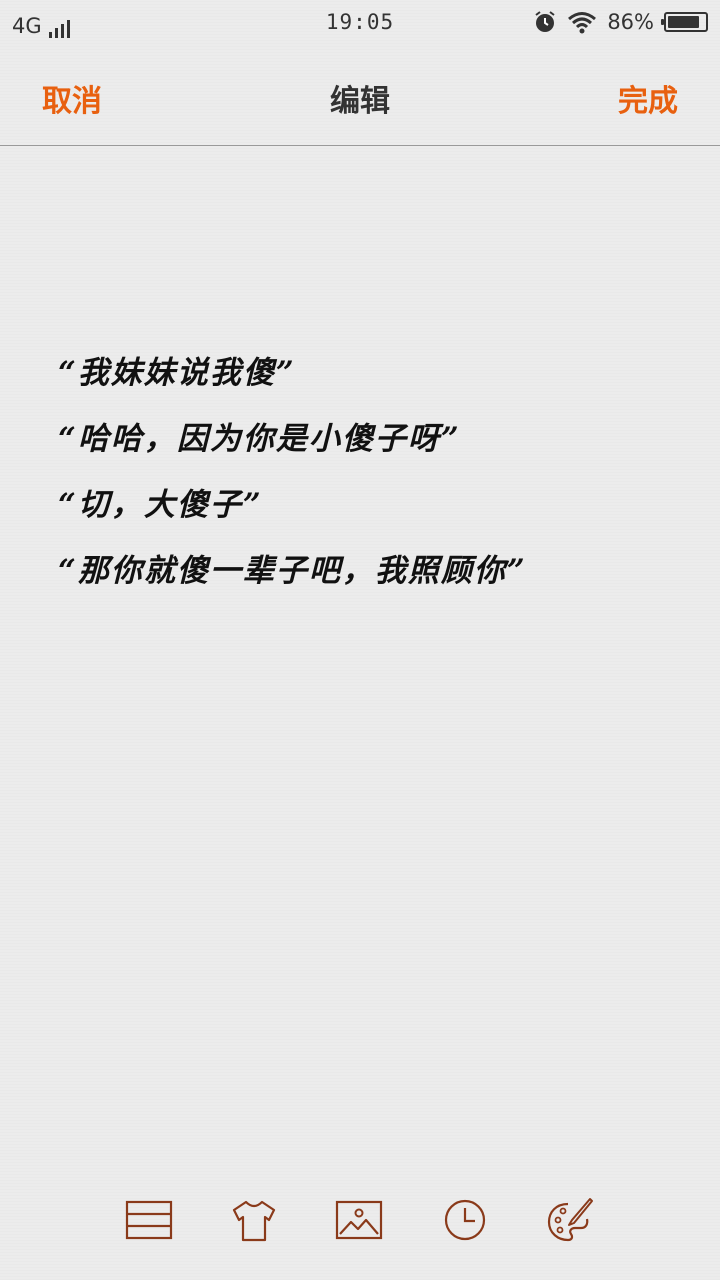  I want to click on shirt-icon, so click(254, 1221).